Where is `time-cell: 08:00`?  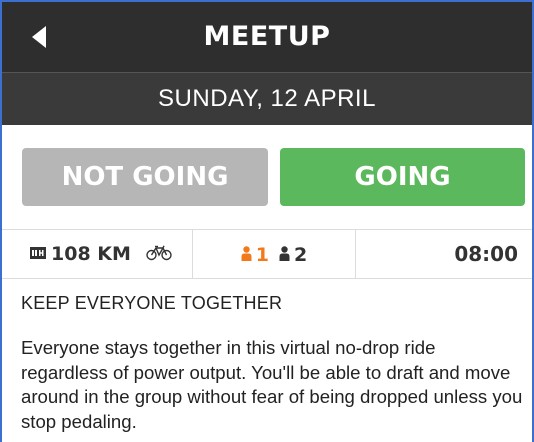 time-cell: 08:00 is located at coordinates (444, 254).